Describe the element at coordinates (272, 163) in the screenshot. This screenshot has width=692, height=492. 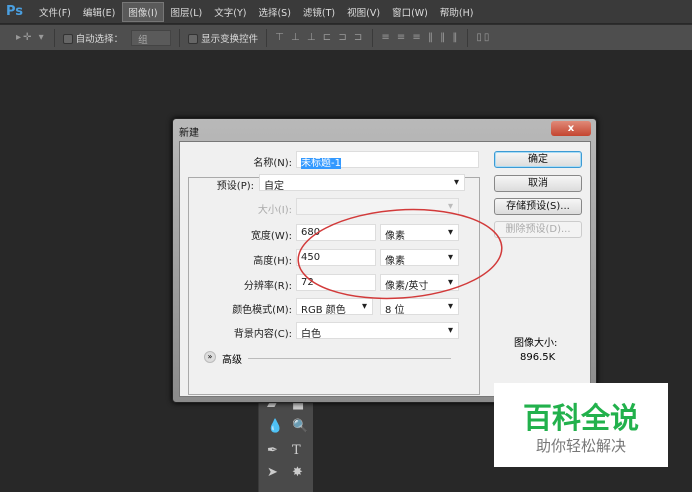
I see `name-label: 名称(N):` at that location.